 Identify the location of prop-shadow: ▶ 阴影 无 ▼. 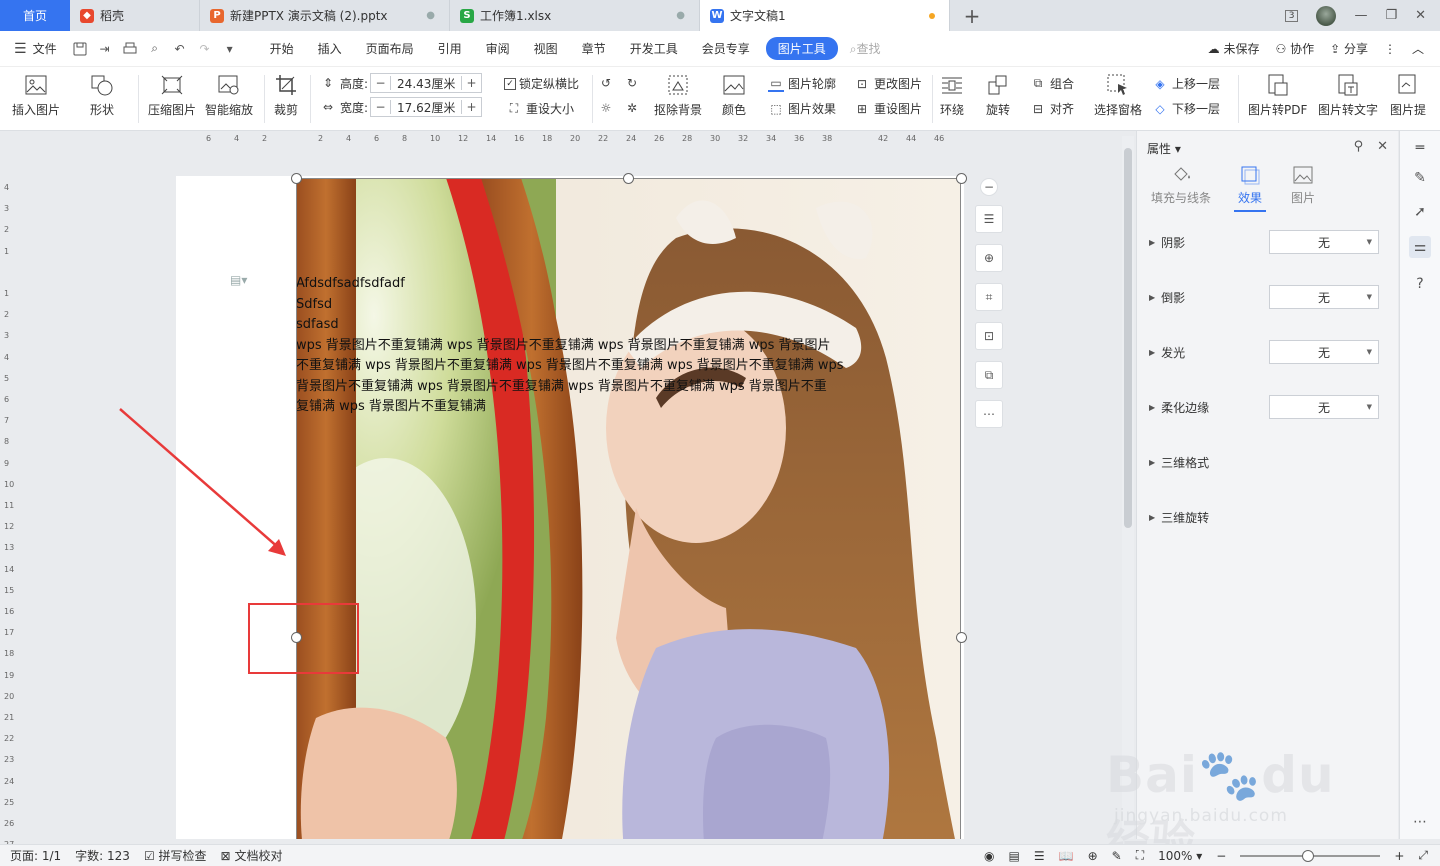
(1269, 242).